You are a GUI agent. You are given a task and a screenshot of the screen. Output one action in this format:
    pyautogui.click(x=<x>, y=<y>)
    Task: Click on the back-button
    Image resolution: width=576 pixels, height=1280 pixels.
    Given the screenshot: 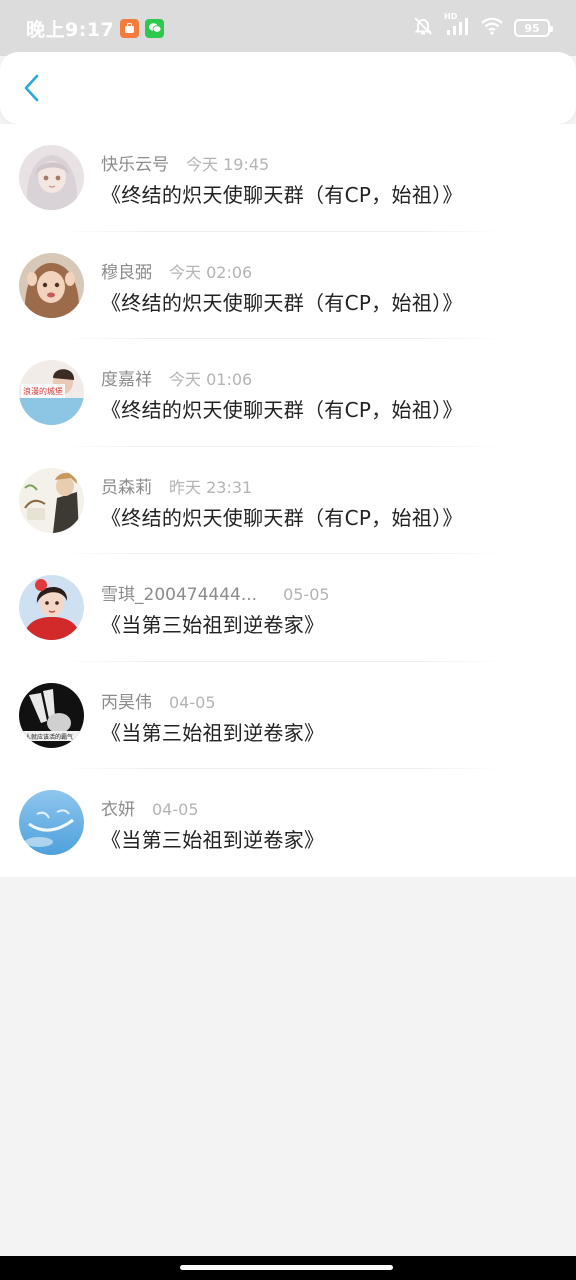 What is the action you would take?
    pyautogui.click(x=32, y=88)
    